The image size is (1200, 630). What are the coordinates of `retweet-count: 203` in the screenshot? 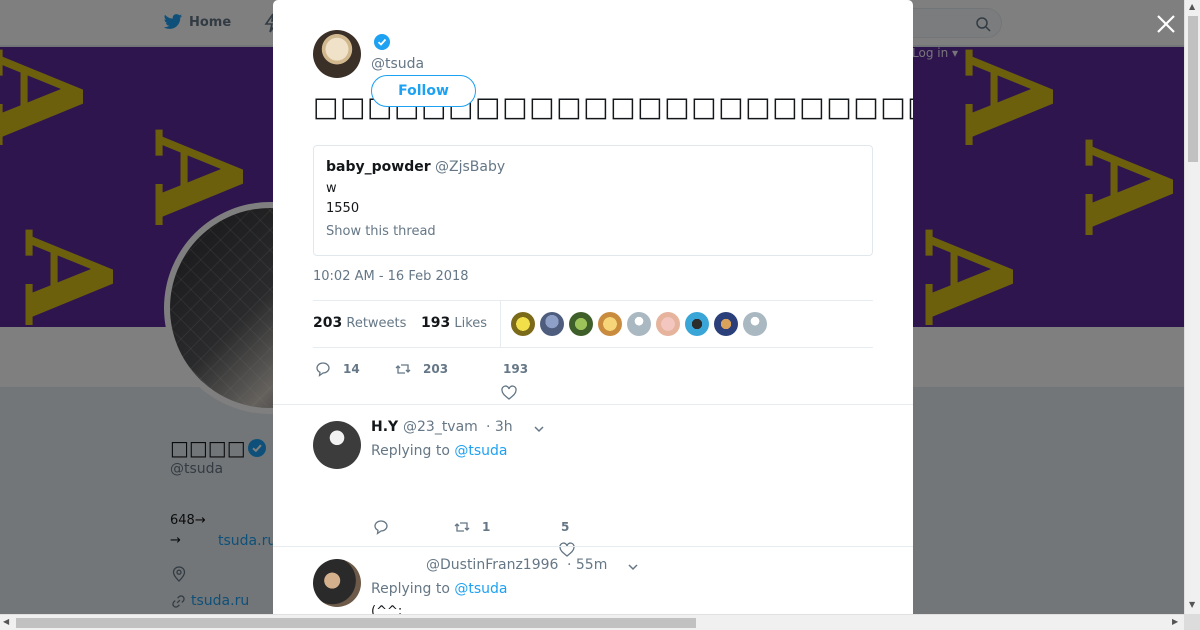 It's located at (436, 369).